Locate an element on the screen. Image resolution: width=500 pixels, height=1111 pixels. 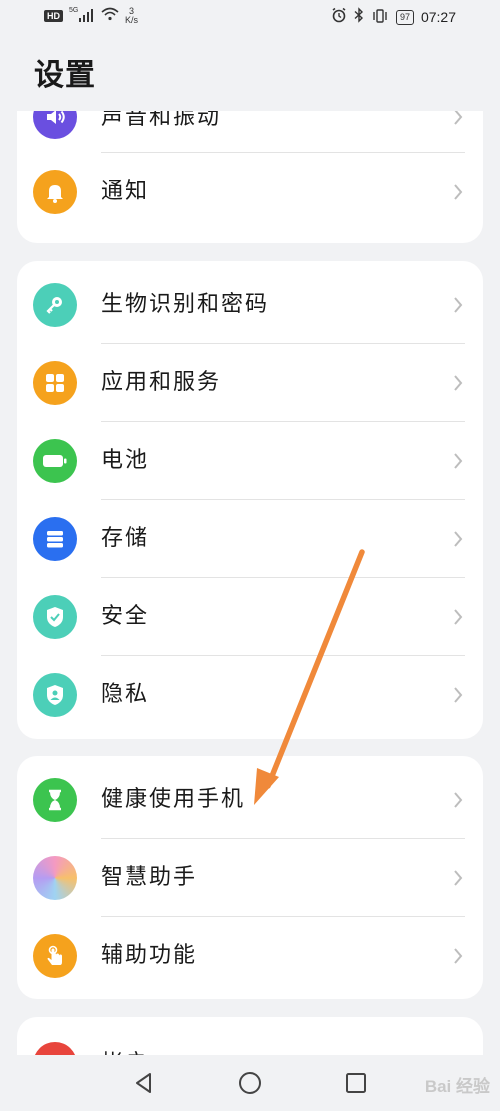
alarm-icon is located at coordinates (339, 17).